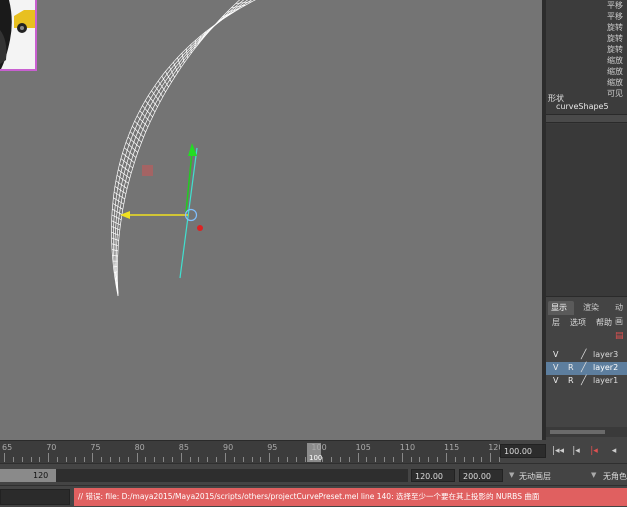 The height and width of the screenshot is (507, 627). Describe the element at coordinates (594, 451) in the screenshot. I see `step-back-frame-icon: |◂` at that location.